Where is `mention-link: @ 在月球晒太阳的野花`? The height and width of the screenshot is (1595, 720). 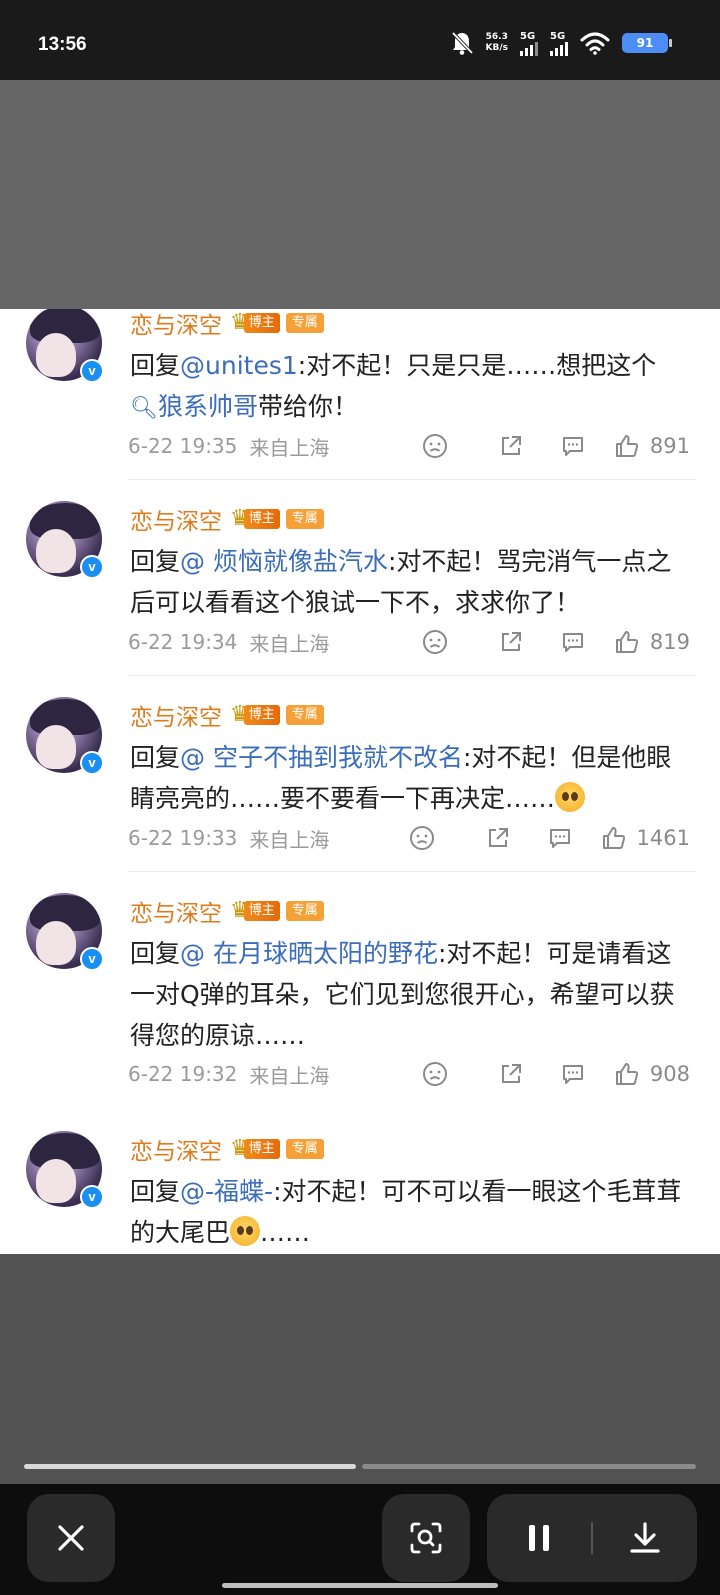
mention-link: @ 在月球晒太阳的野花 is located at coordinates (309, 953).